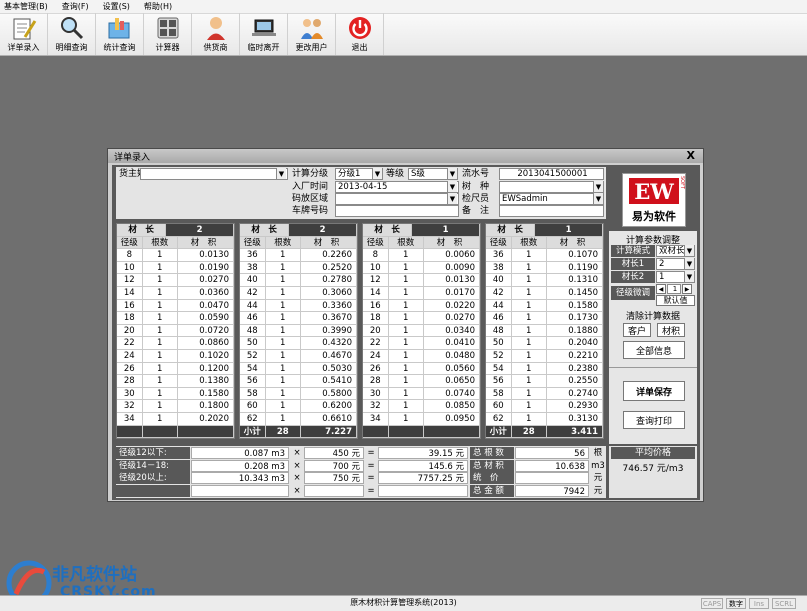  What do you see at coordinates (376, 406) in the screenshot?
I see `diameter-cell: 32` at bounding box center [376, 406].